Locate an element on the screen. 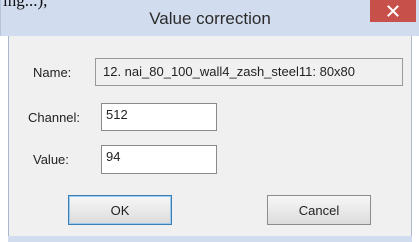 The height and width of the screenshot is (242, 419). channel-input: 512 is located at coordinates (159, 117).